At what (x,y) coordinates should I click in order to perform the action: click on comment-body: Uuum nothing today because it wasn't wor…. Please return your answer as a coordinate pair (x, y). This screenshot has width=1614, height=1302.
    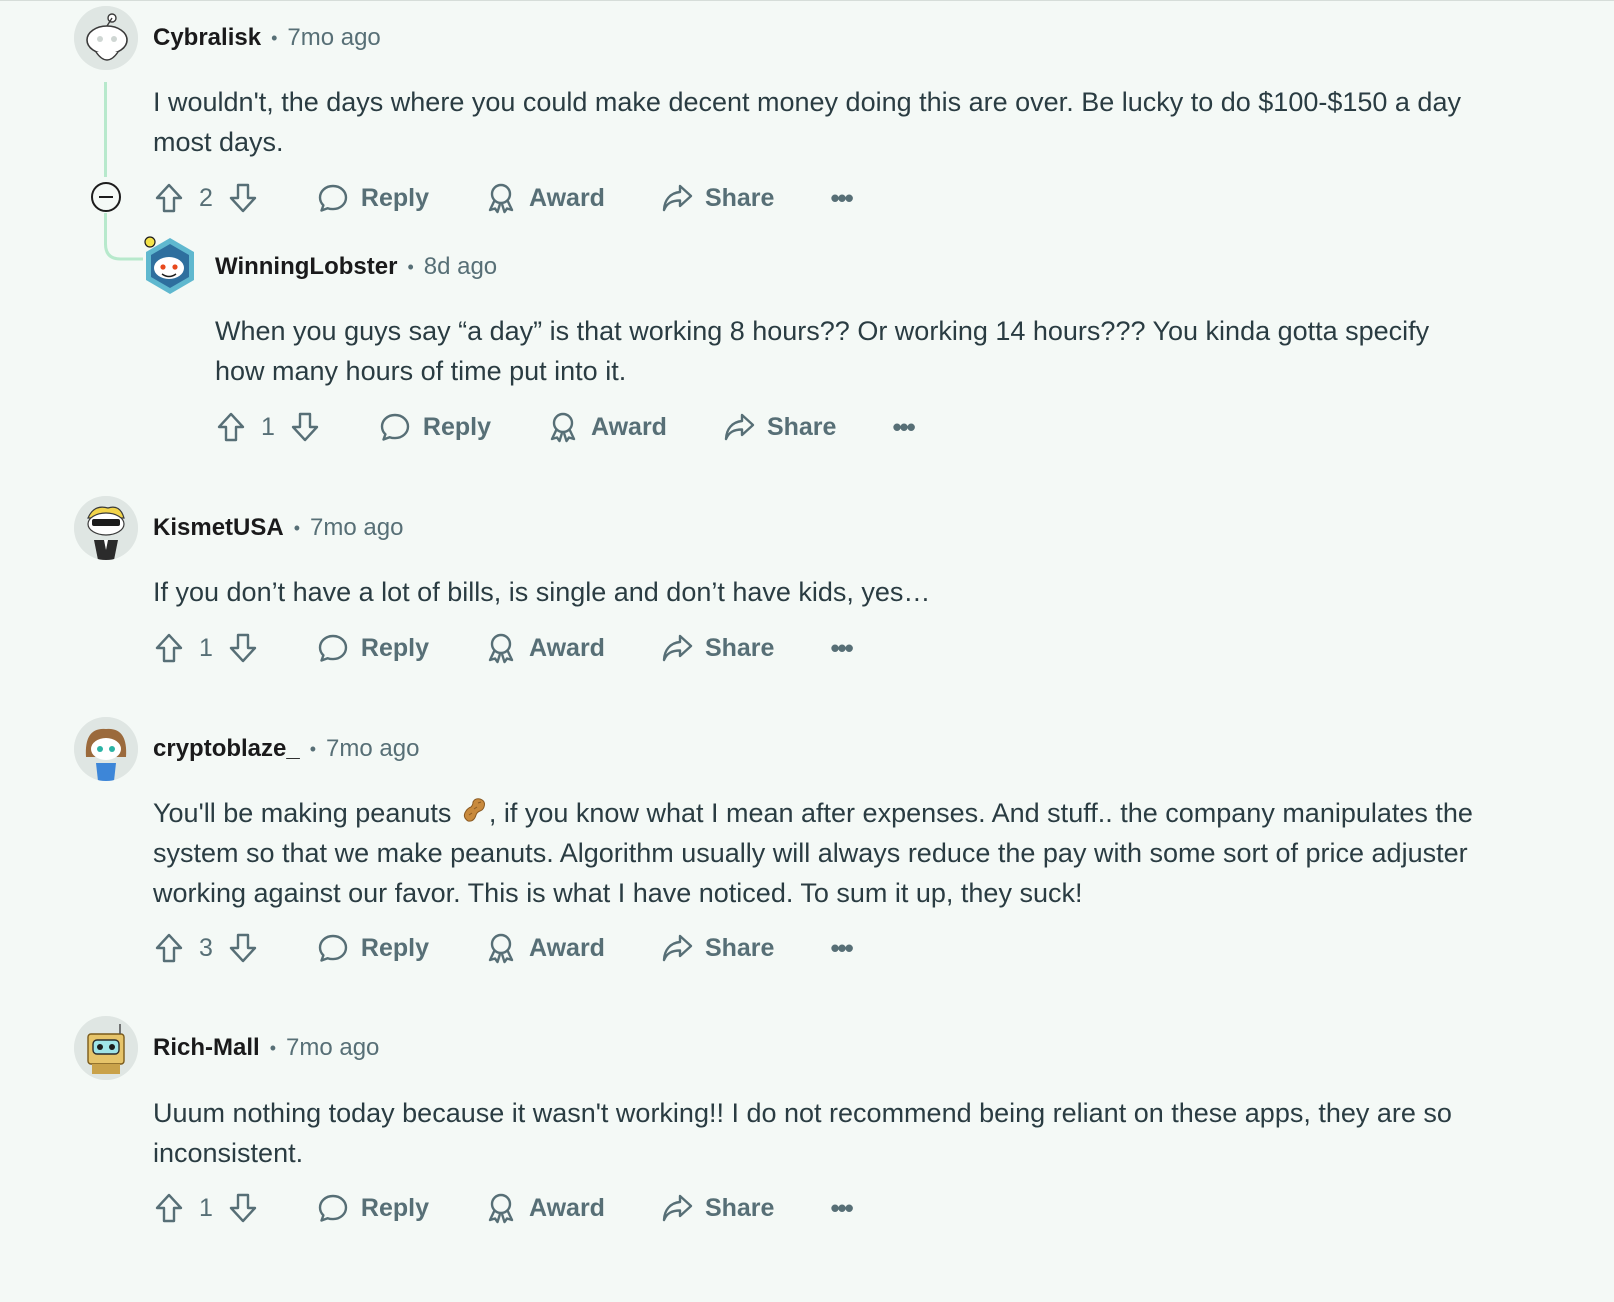
    Looking at the image, I should click on (802, 1133).